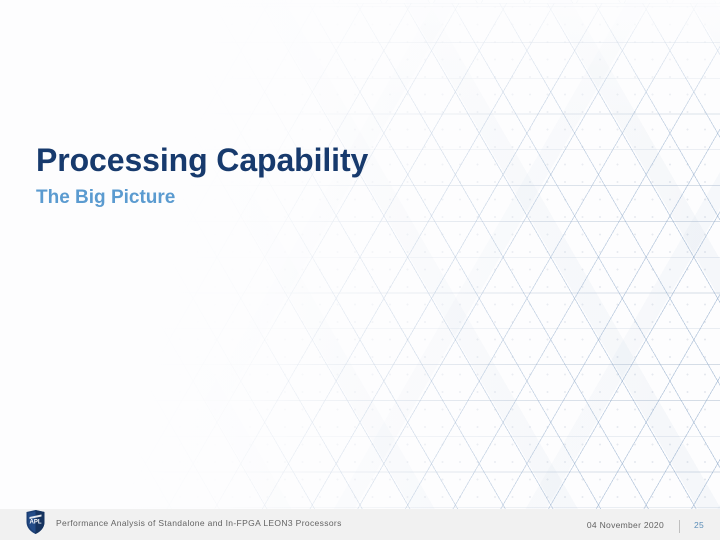 The height and width of the screenshot is (540, 720). I want to click on apl-logo-text: APL, so click(36, 523).